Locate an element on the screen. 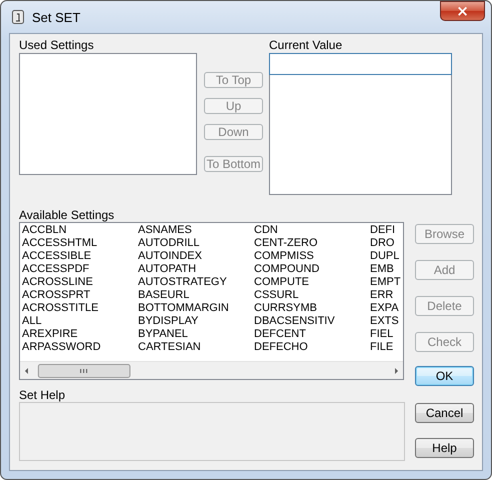 The height and width of the screenshot is (480, 492). current-value-field is located at coordinates (360, 64).